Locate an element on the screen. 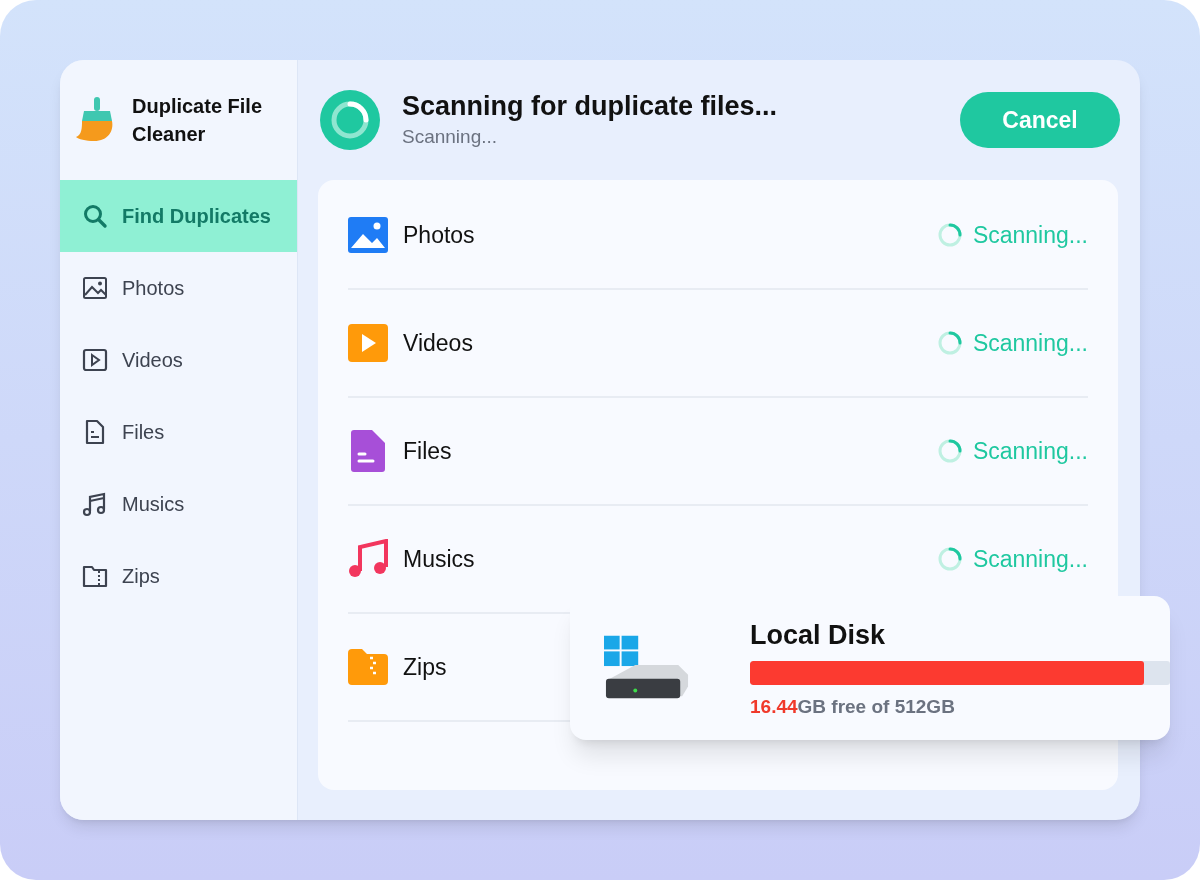 This screenshot has height=880, width=1200. category-label: Musics is located at coordinates (439, 559).